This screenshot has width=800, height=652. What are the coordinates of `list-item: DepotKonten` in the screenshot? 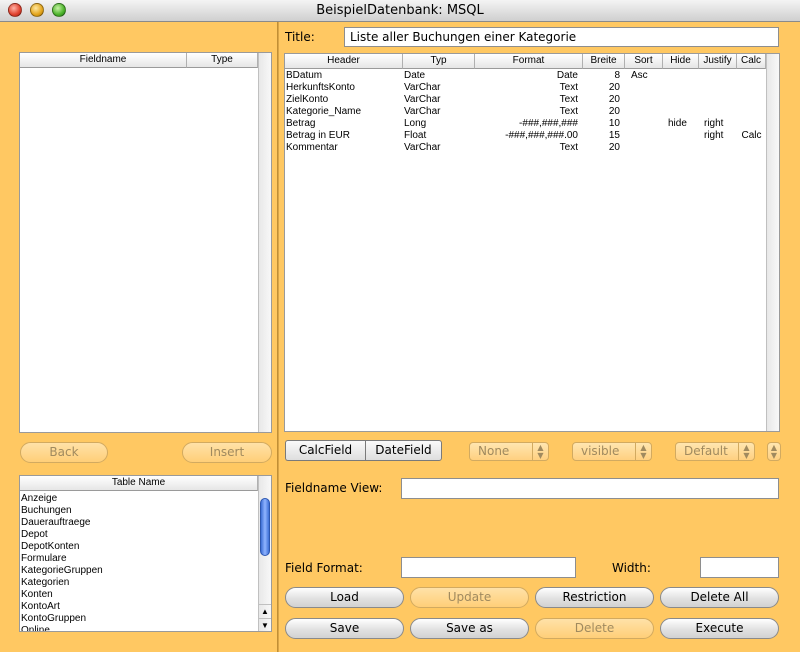 It's located at (50, 547).